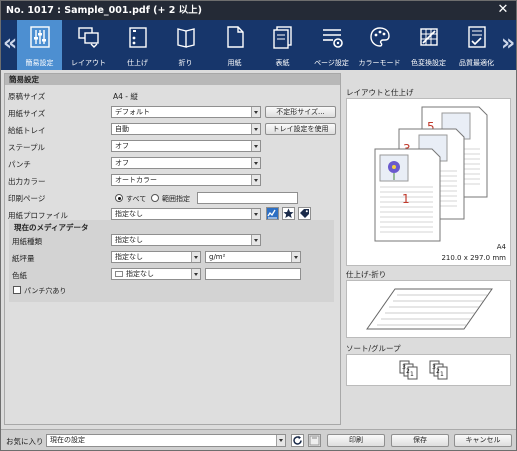 The height and width of the screenshot is (451, 517). Describe the element at coordinates (282, 63) in the screenshot. I see `tab-label: 表紙` at that location.